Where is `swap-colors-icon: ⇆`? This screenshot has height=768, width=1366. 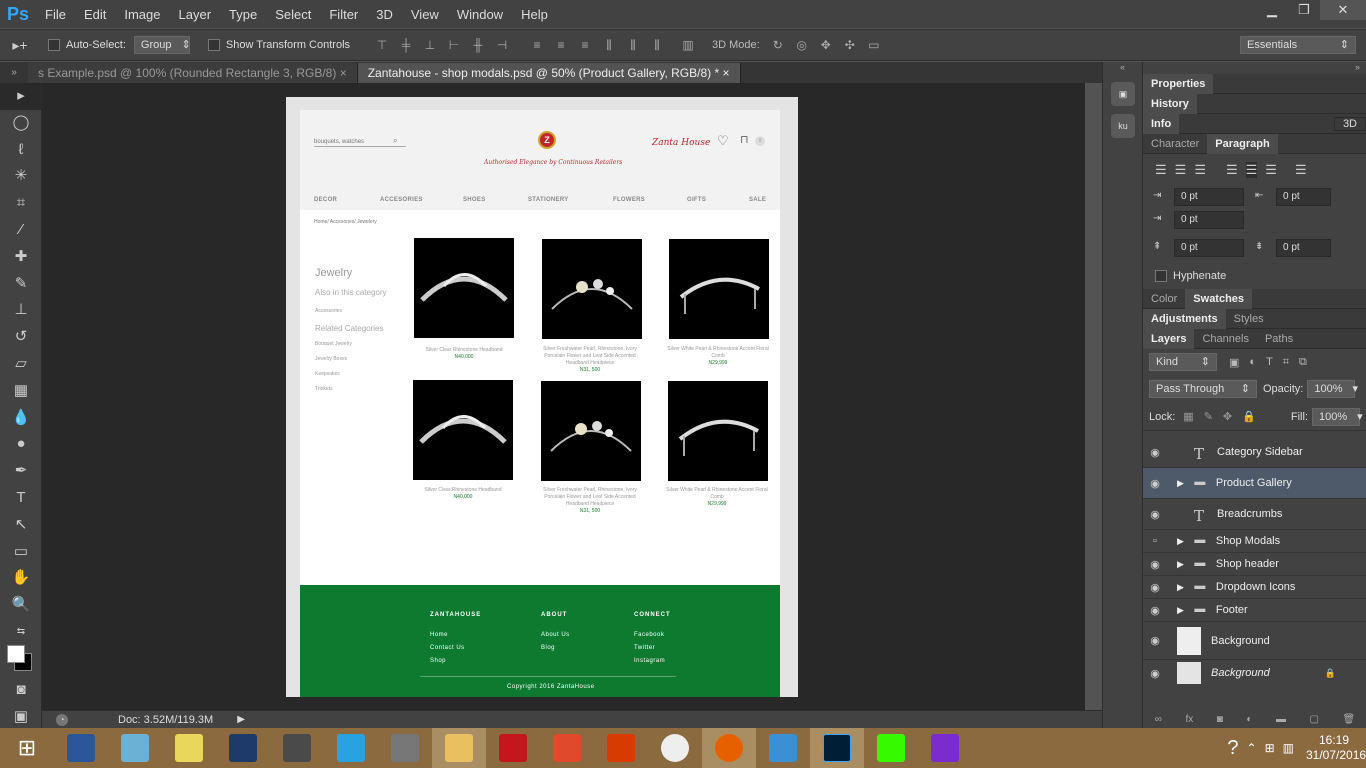 swap-colors-icon: ⇆ is located at coordinates (21, 630).